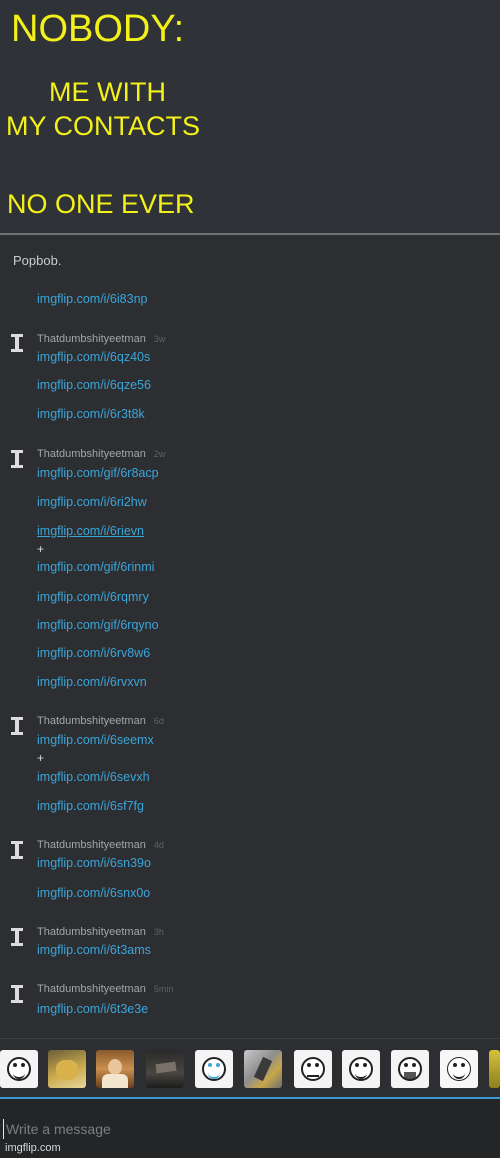 Image resolution: width=500 pixels, height=1158 pixels. Describe the element at coordinates (19, 1069) in the screenshot. I see `rage-derp-face-icon` at that location.